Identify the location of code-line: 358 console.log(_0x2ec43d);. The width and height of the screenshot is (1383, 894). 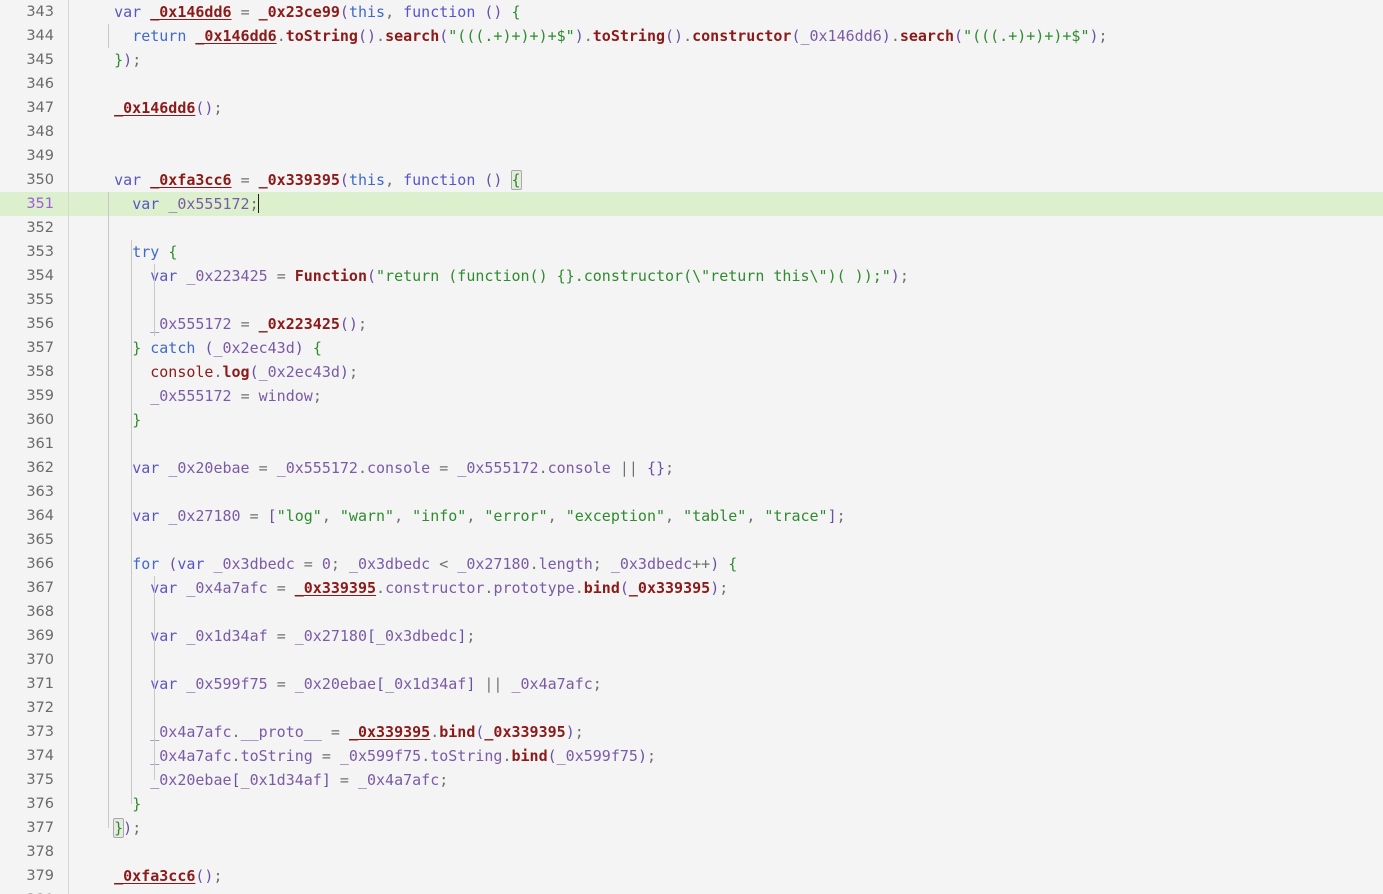
(691, 372).